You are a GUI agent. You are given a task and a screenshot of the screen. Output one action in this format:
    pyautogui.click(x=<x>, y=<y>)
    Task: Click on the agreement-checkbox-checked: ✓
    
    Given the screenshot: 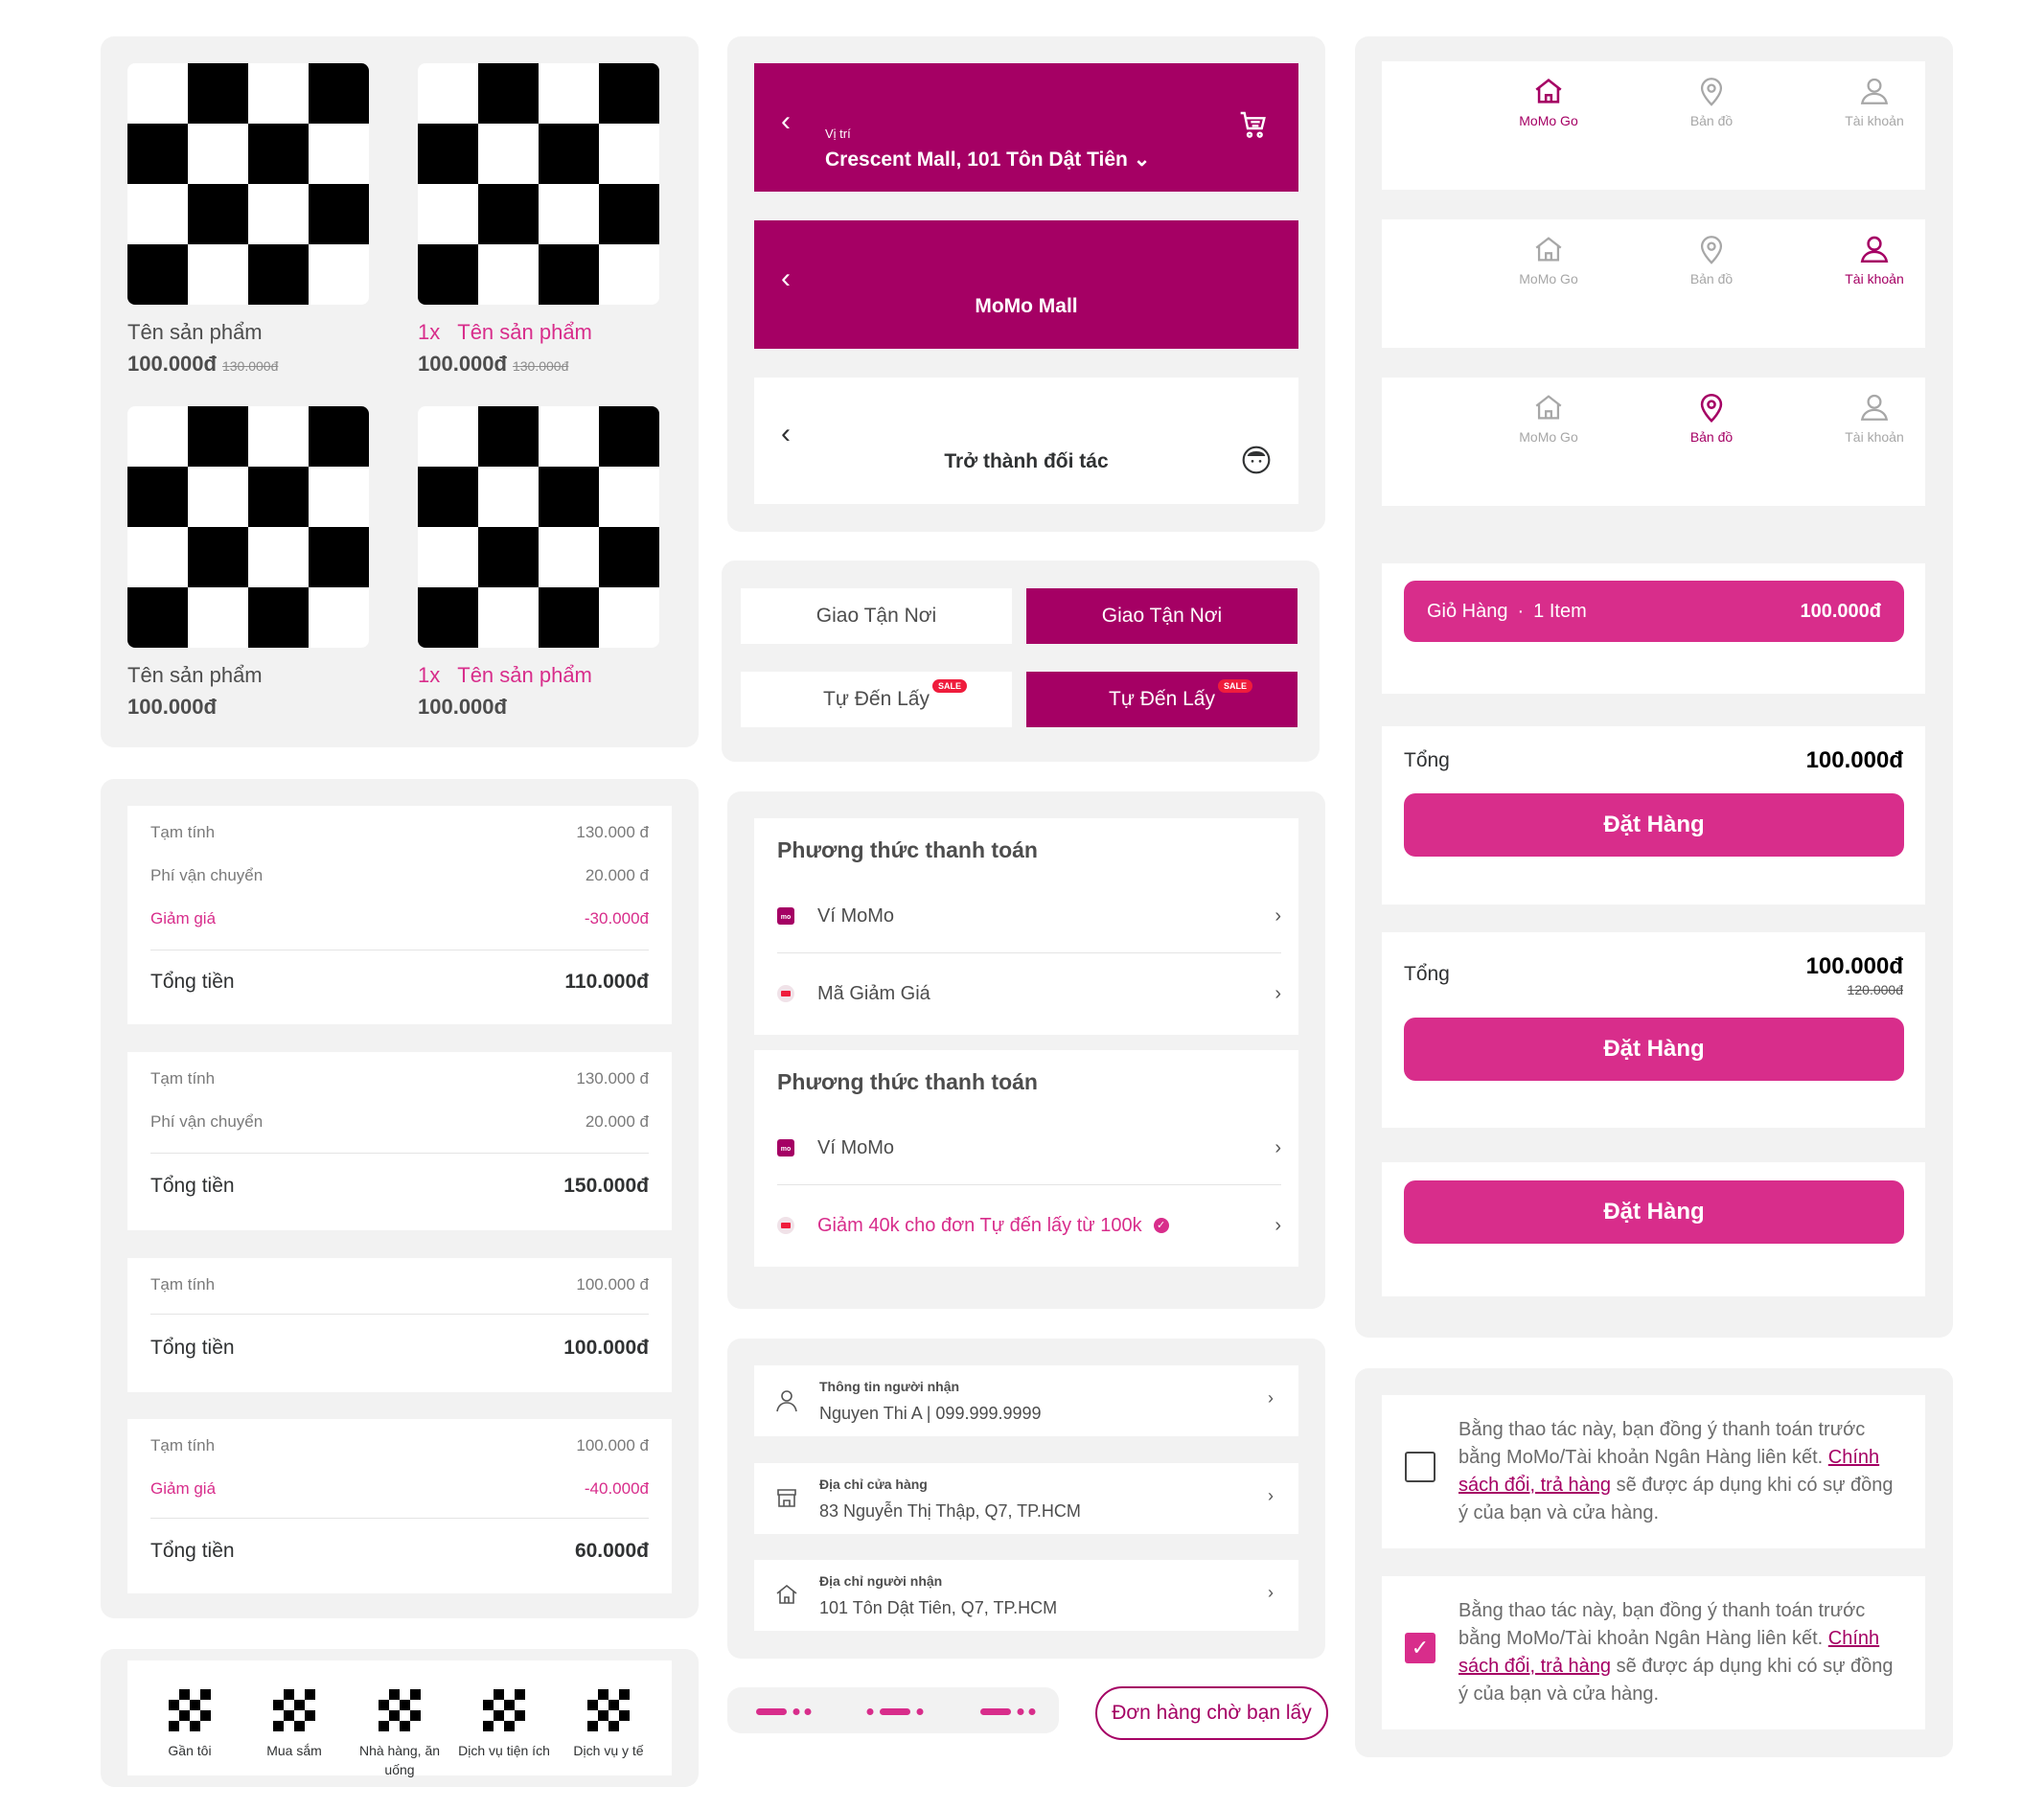 What is the action you would take?
    pyautogui.click(x=1420, y=1648)
    